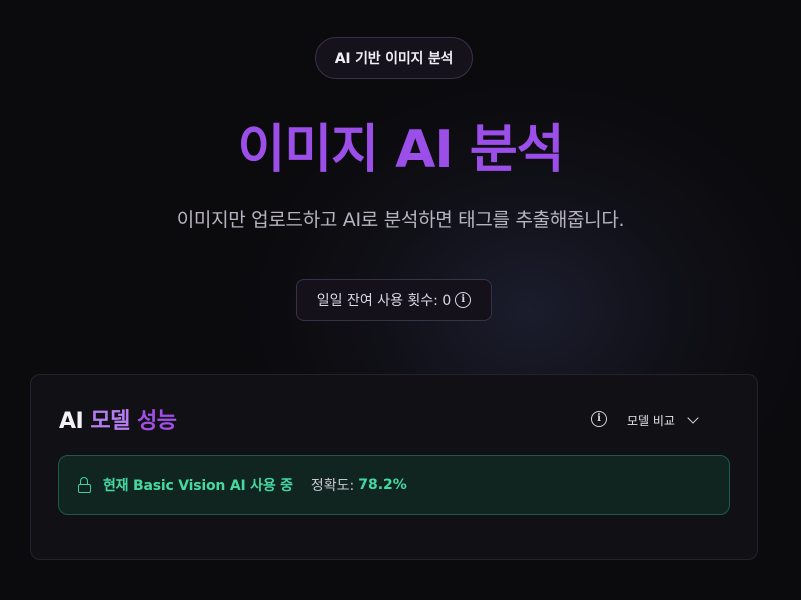  I want to click on page-subtitle: 이미지만 업로드하고 AI로 분석하면 태그를 추출해줍니다., so click(400, 220).